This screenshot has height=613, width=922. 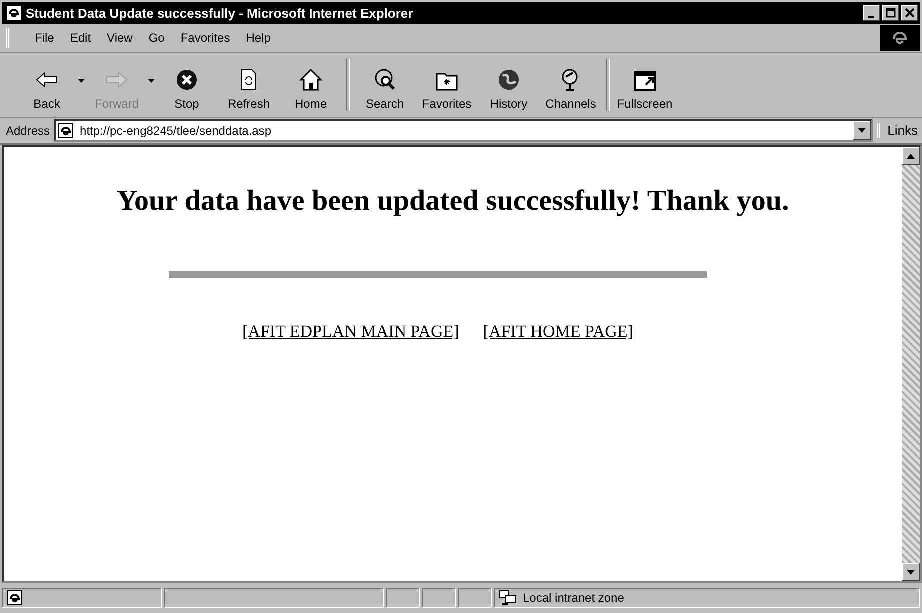 What do you see at coordinates (47, 85) in the screenshot?
I see `toolbar-button: Back` at bounding box center [47, 85].